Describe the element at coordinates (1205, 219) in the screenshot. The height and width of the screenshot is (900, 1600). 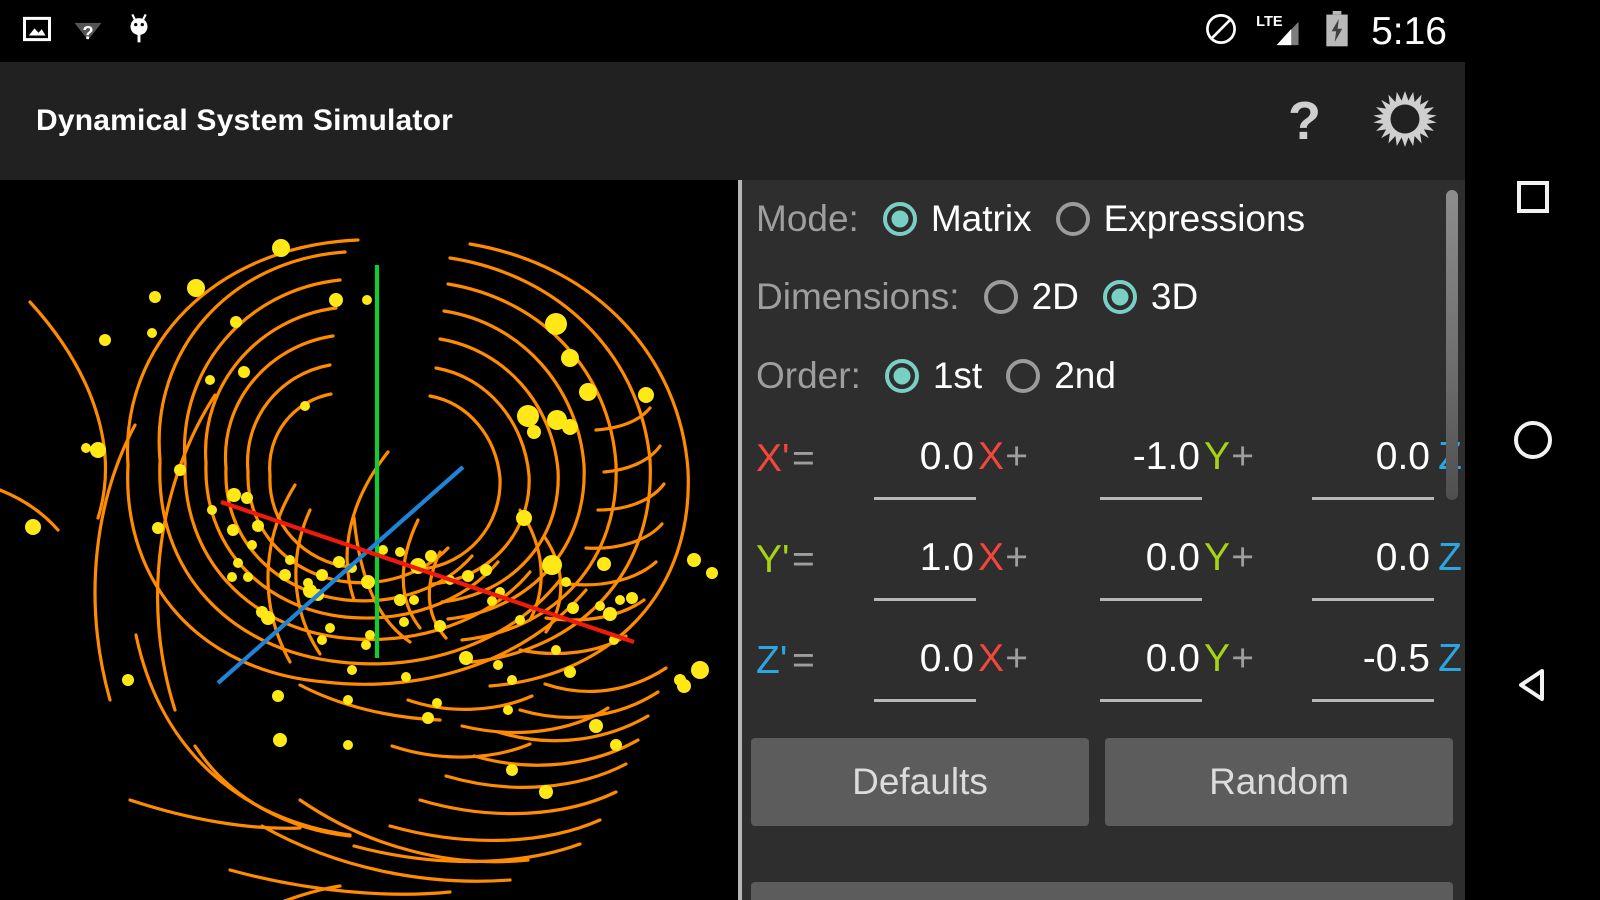
I see `mode-option-expressions-label: Expressions` at that location.